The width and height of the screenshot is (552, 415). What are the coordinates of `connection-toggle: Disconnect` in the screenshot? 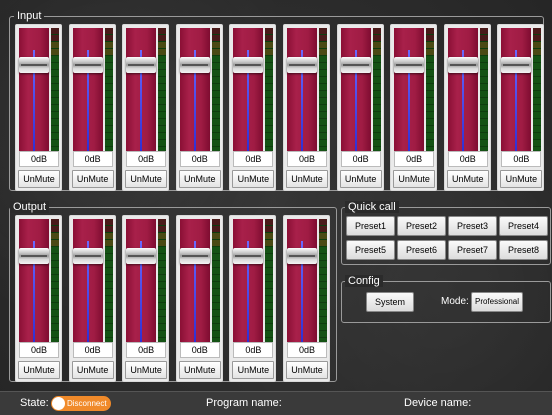 It's located at (81, 403).